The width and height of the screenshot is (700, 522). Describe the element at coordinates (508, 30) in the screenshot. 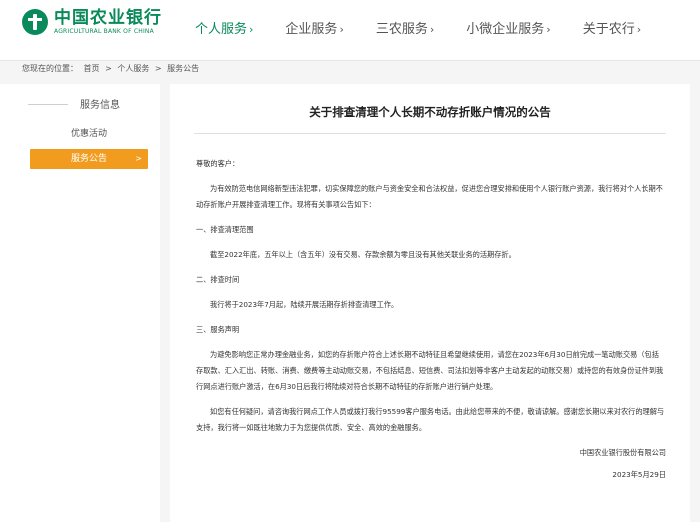

I see `nav-item-smb: 小微企业服务 ›` at that location.